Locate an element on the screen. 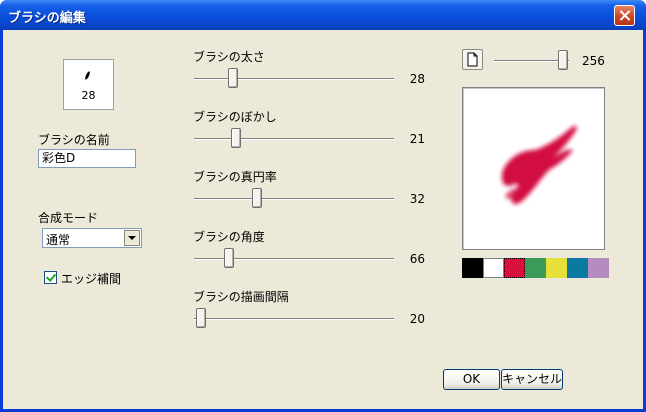 This screenshot has width=646, height=412. edge-interp-checkbox is located at coordinates (50, 277).